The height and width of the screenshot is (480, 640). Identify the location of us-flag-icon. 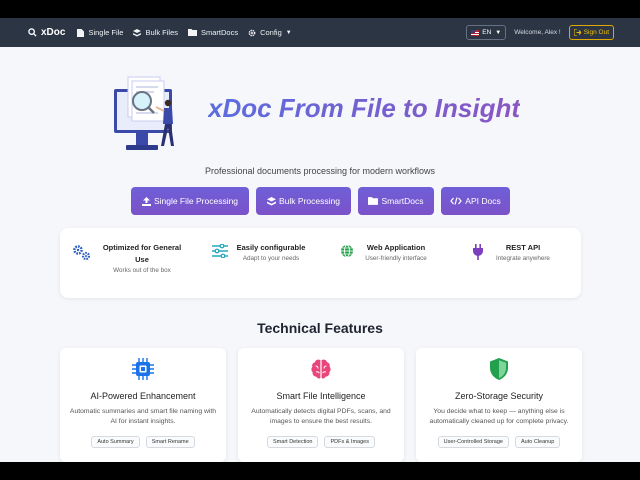
(475, 32).